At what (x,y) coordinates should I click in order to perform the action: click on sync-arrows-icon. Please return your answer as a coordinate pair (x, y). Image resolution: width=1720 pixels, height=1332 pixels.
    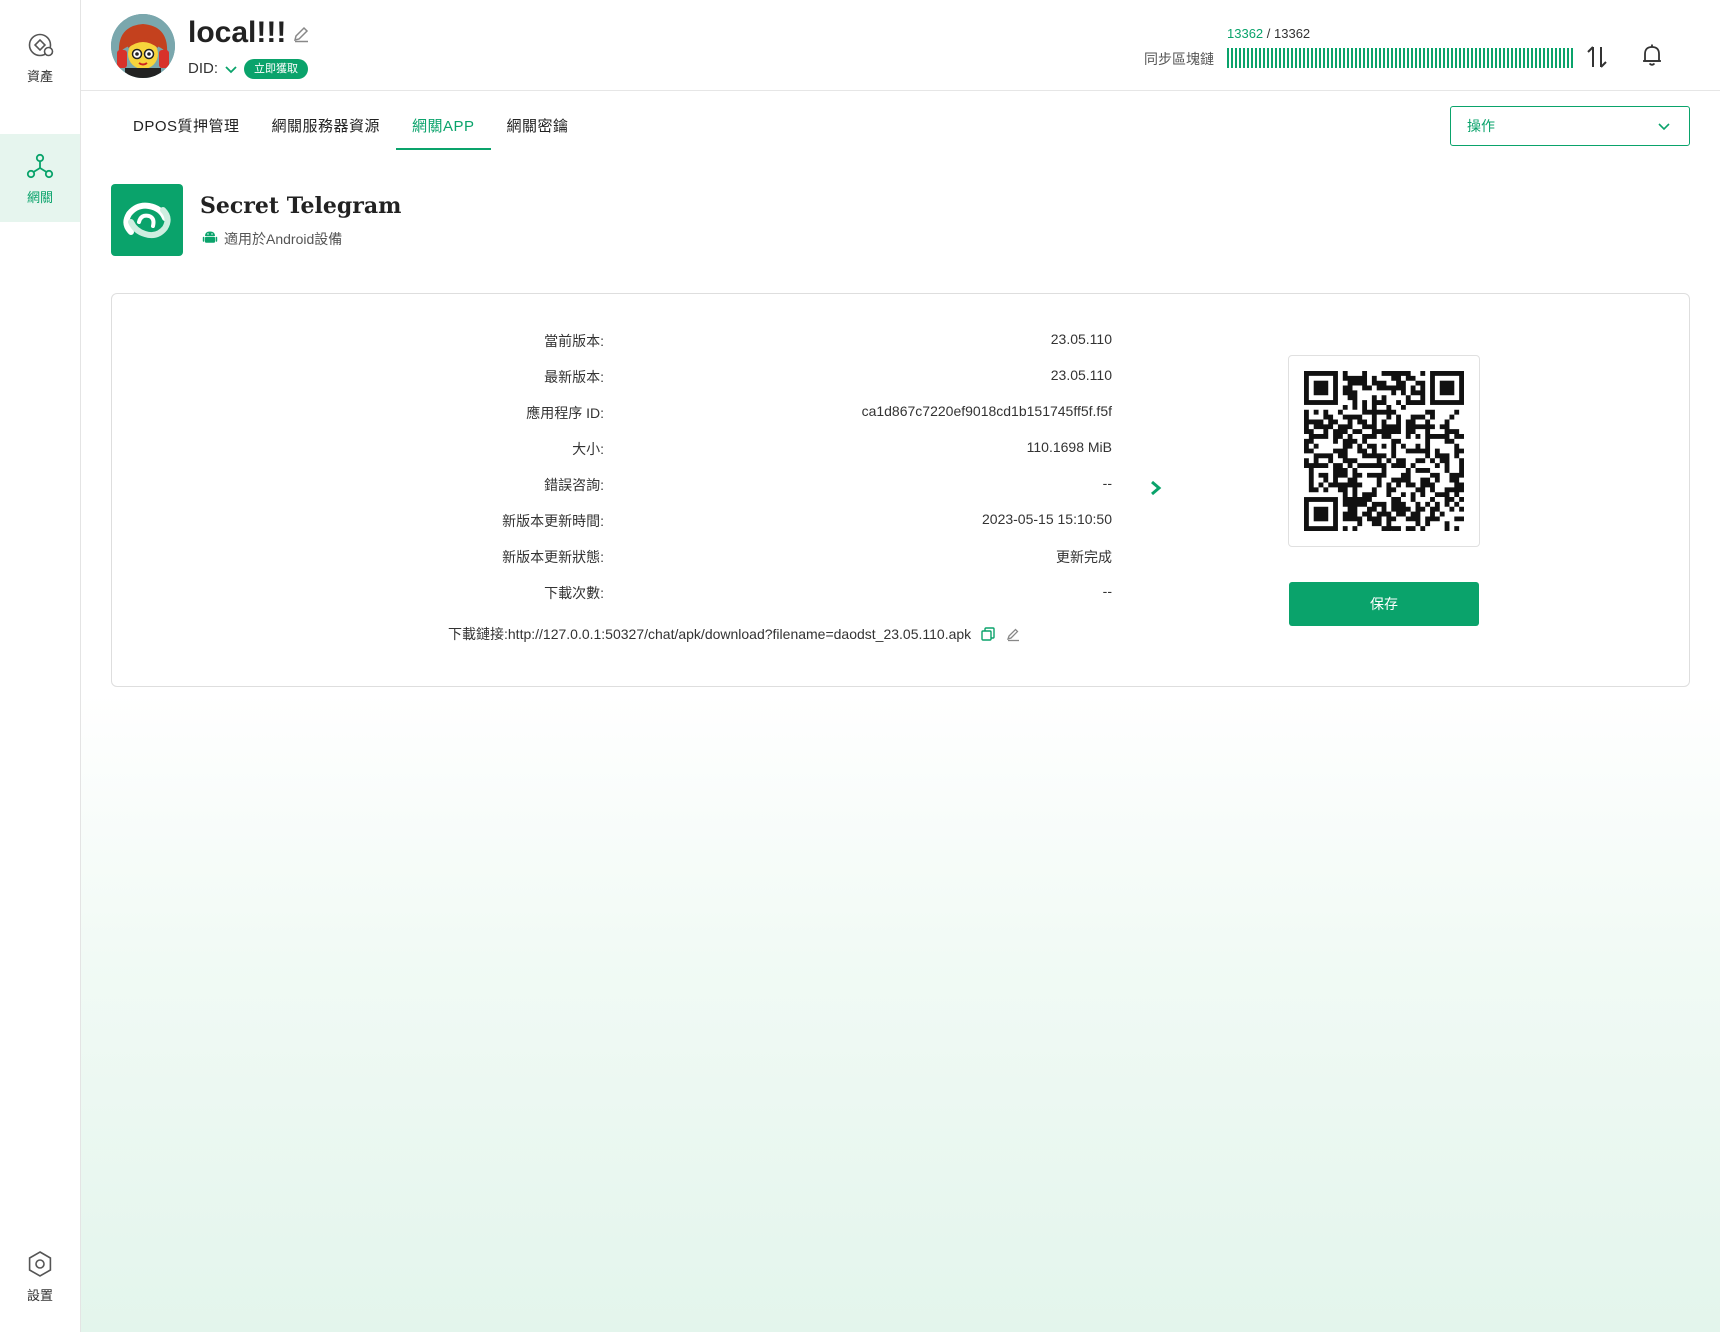
    Looking at the image, I should click on (1597, 57).